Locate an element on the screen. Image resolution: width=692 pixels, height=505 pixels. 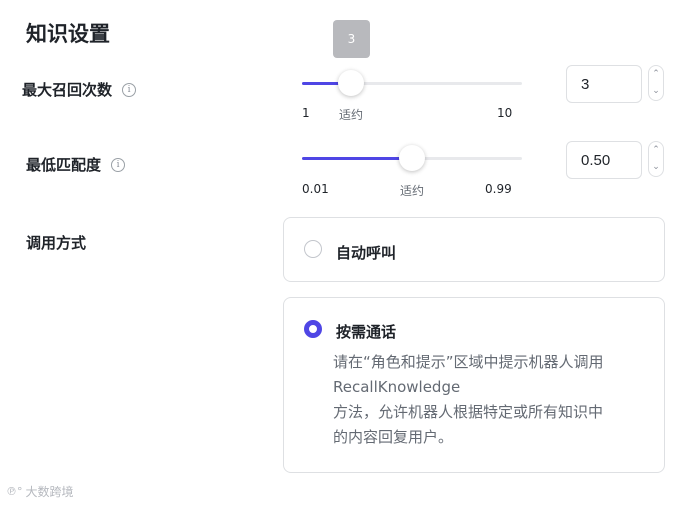
min-match-slider is located at coordinates (412, 158).